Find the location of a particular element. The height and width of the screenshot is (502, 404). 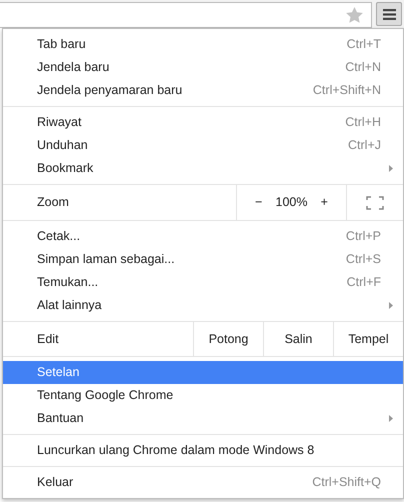

edit-button: Salin is located at coordinates (298, 339).